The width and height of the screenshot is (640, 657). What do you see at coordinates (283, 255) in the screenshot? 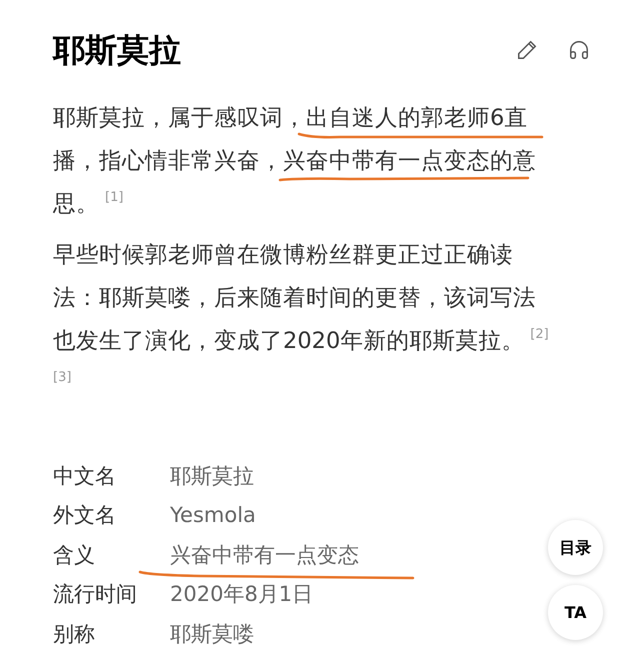
I see `text-line: 早些时候郭老师曾在微博粉丝群更正过正确读` at bounding box center [283, 255].